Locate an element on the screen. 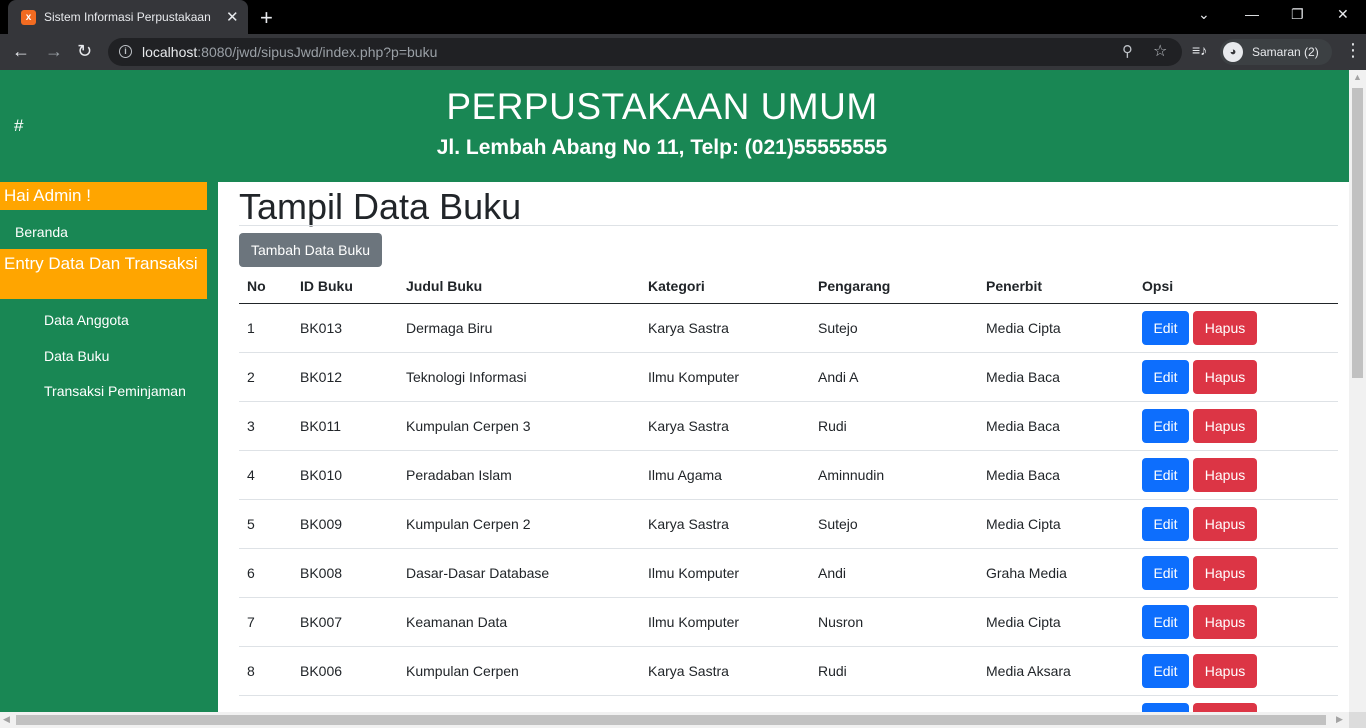 Image resolution: width=1366 pixels, height=728 pixels. cell-id-buku is located at coordinates (345, 703).